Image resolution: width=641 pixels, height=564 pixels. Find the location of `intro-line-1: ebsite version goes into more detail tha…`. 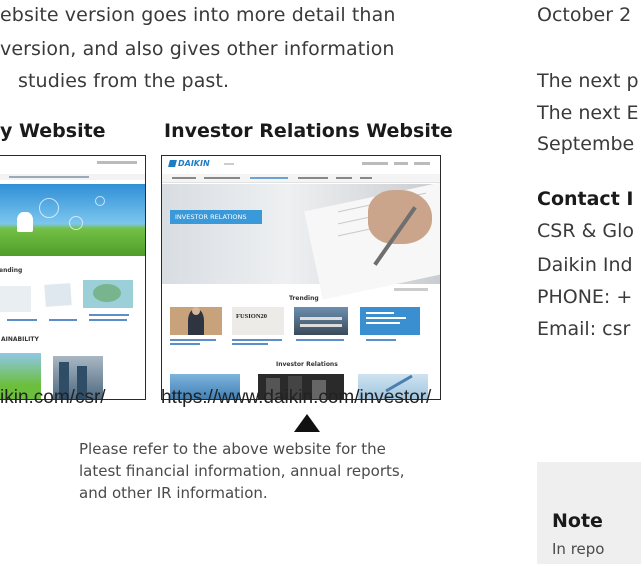

intro-line-1: ebsite version goes into more detail tha… is located at coordinates (198, 15).